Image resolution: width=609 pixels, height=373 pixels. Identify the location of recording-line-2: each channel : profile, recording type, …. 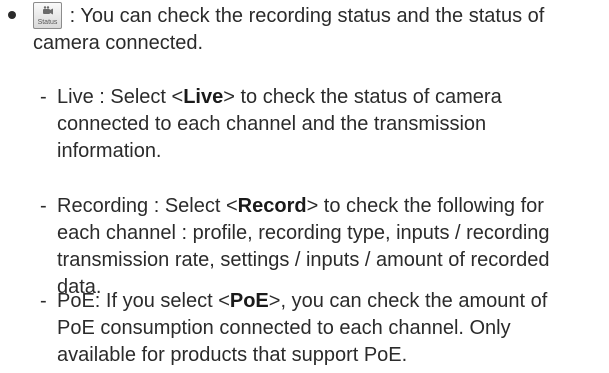
(303, 233).